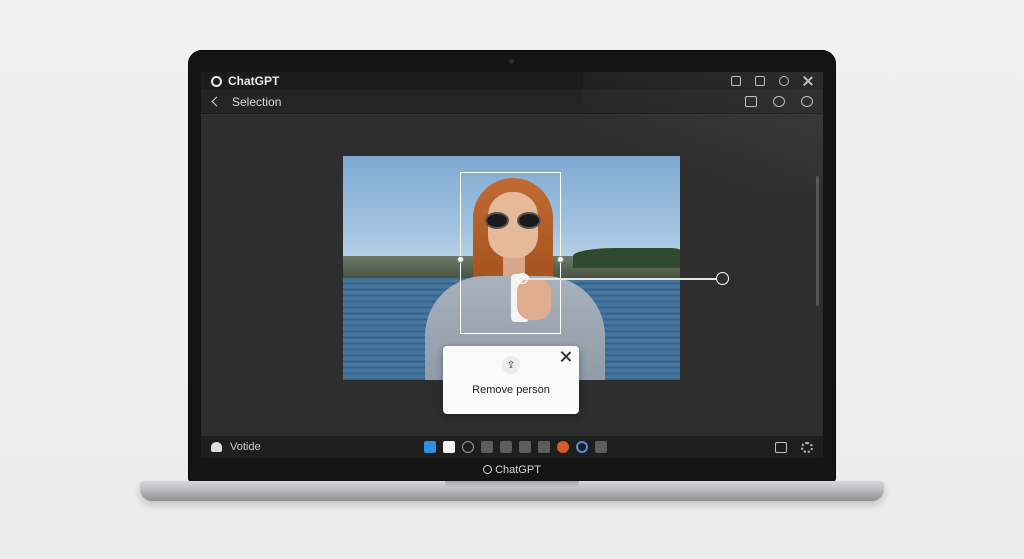 Image resolution: width=1024 pixels, height=559 pixels. What do you see at coordinates (216, 81) in the screenshot?
I see `chatgpt-logo-icon` at bounding box center [216, 81].